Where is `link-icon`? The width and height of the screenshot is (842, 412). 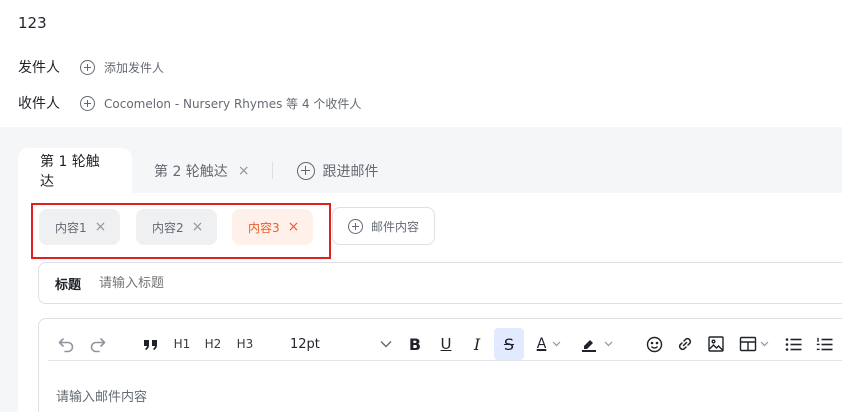
link-icon is located at coordinates (685, 344).